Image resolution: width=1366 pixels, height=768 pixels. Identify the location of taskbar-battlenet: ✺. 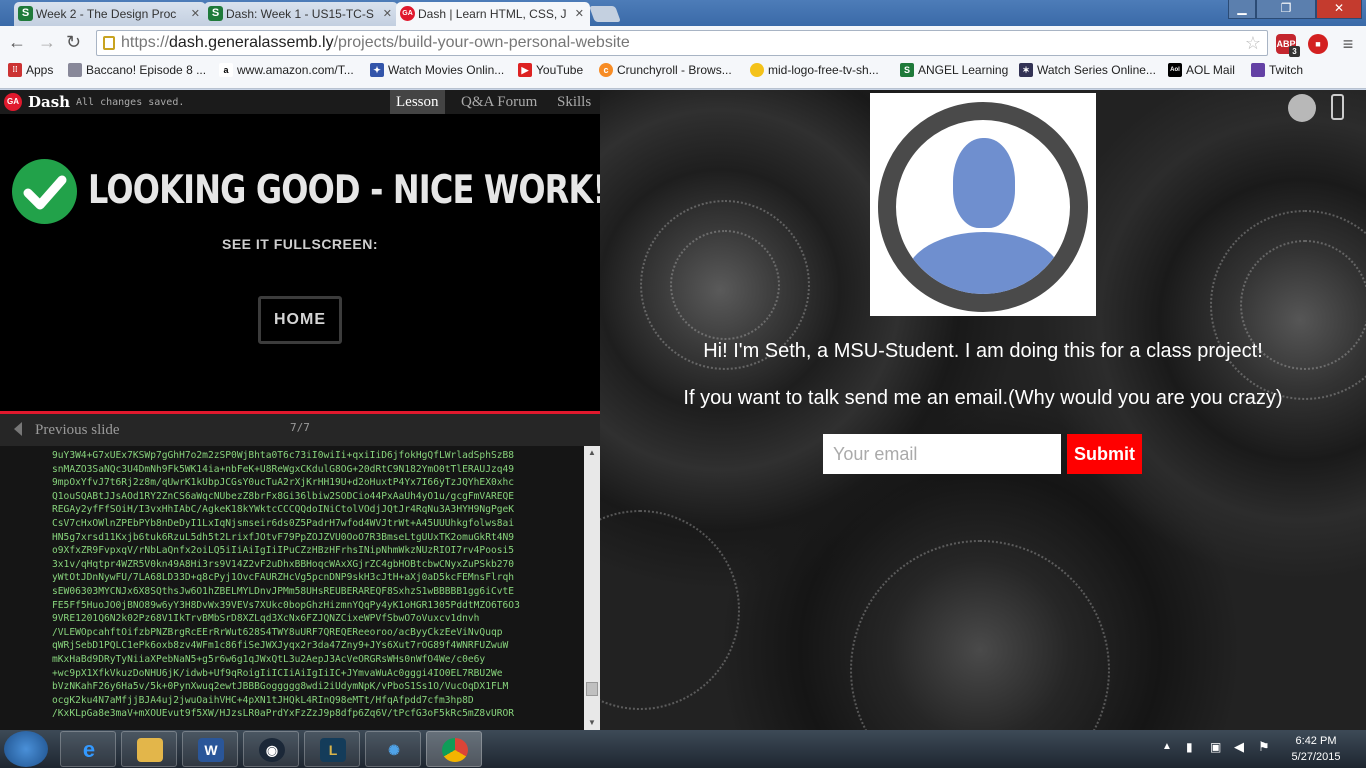
(393, 749).